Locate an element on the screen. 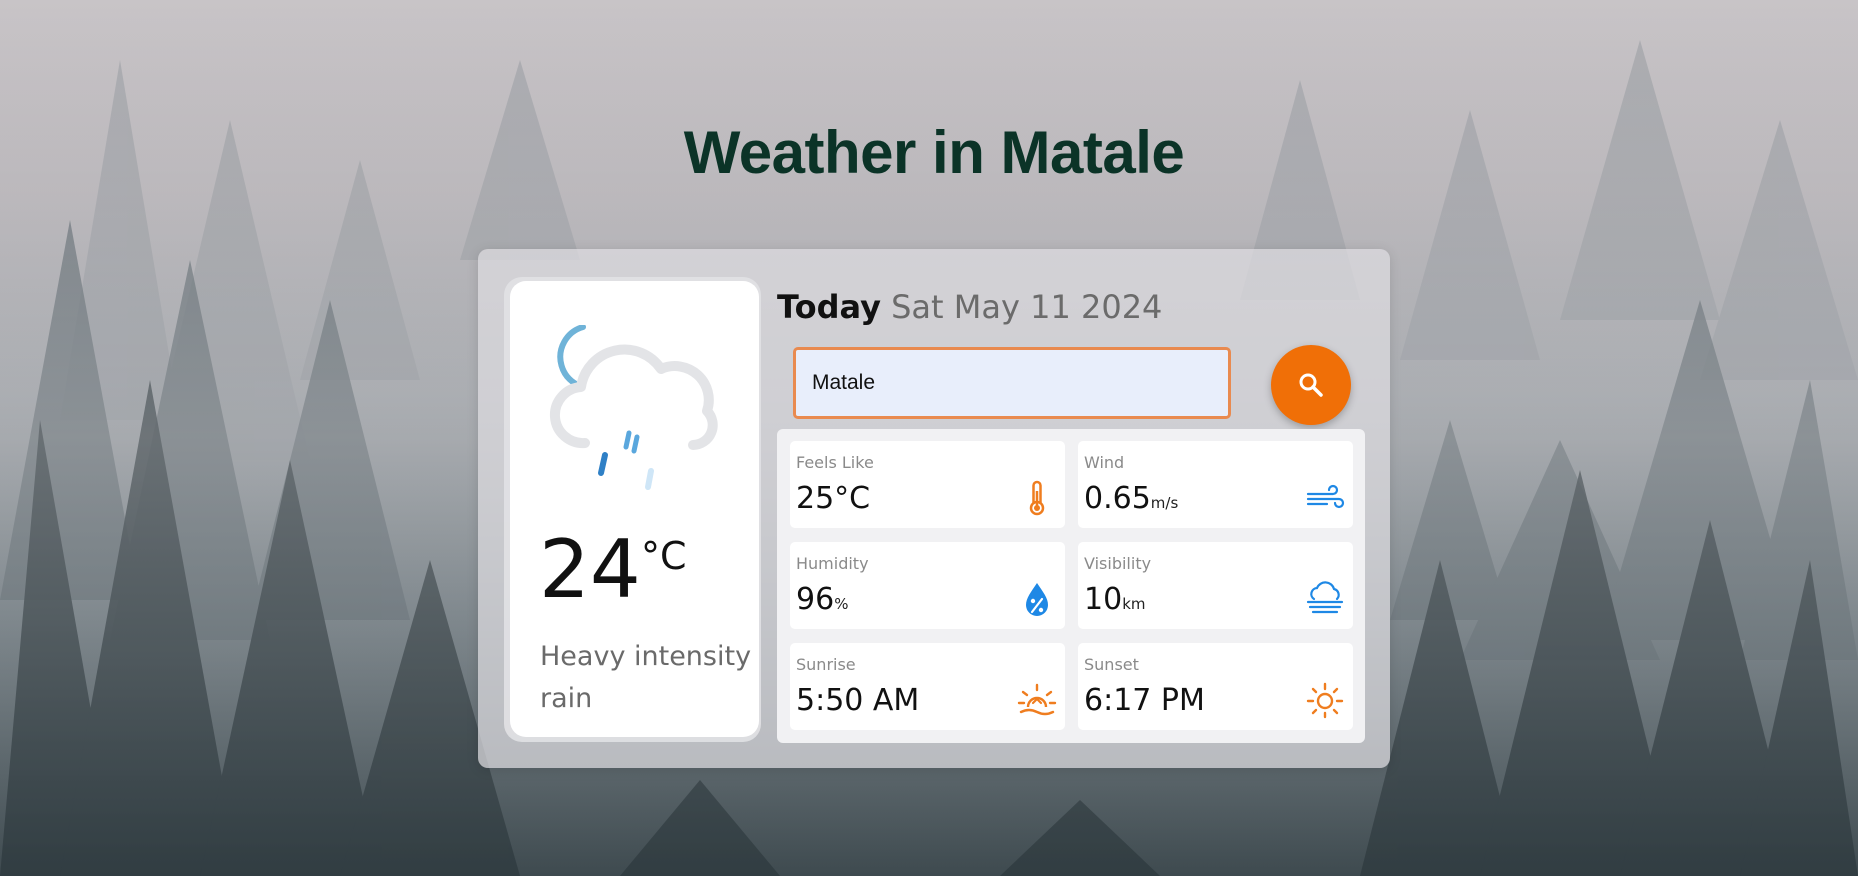  temperature-unit: °C is located at coordinates (664, 556).